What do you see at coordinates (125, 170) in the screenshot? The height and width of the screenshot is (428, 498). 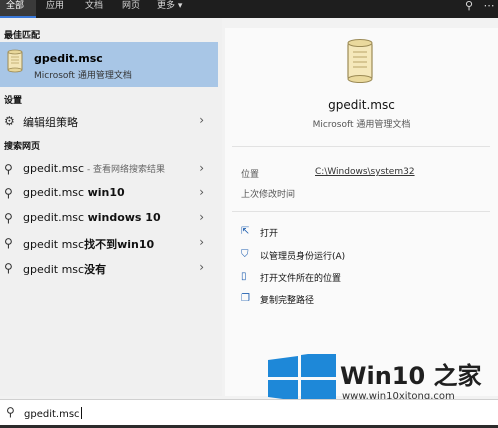 I see `web-result-hint: - 查看网络搜索结果` at bounding box center [125, 170].